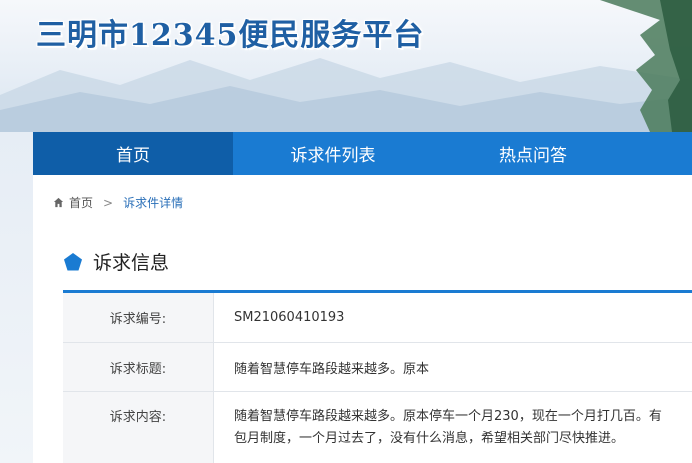 Image resolution: width=692 pixels, height=463 pixels. I want to click on complaint-number-value: SM21060410193, so click(289, 317).